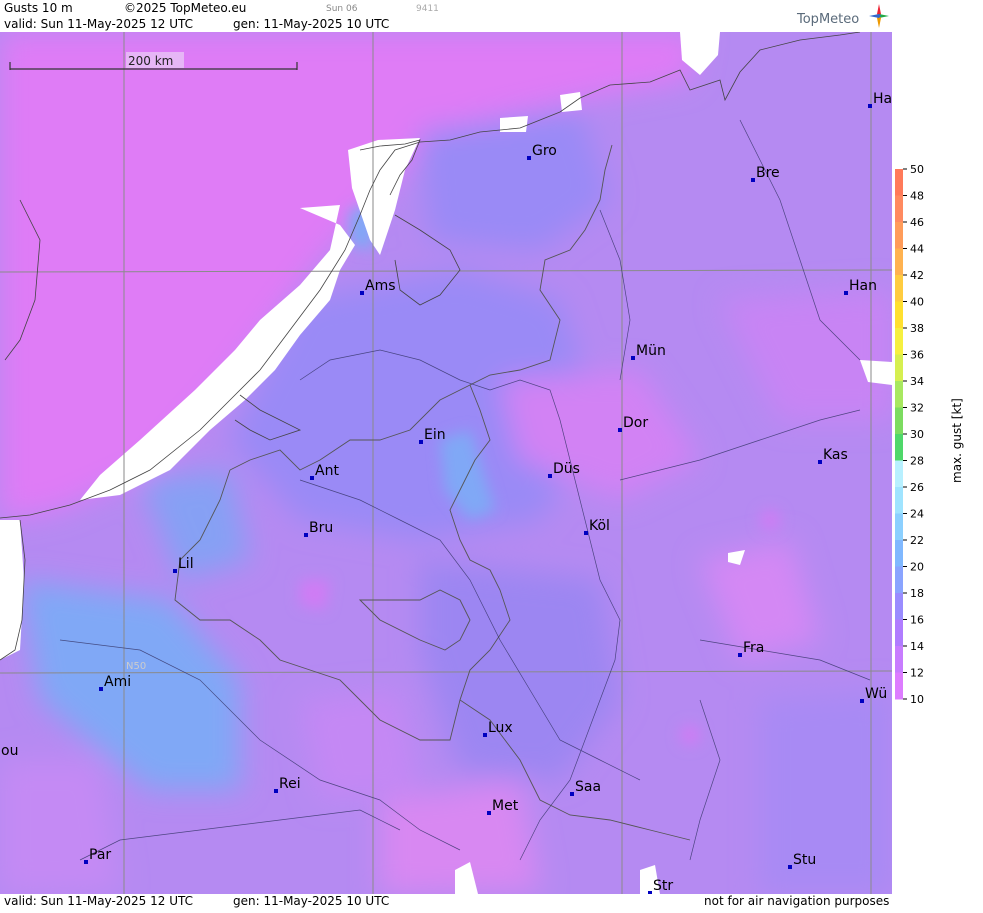 The width and height of the screenshot is (983, 913). Describe the element at coordinates (186, 564) in the screenshot. I see `city-label: Lil` at that location.